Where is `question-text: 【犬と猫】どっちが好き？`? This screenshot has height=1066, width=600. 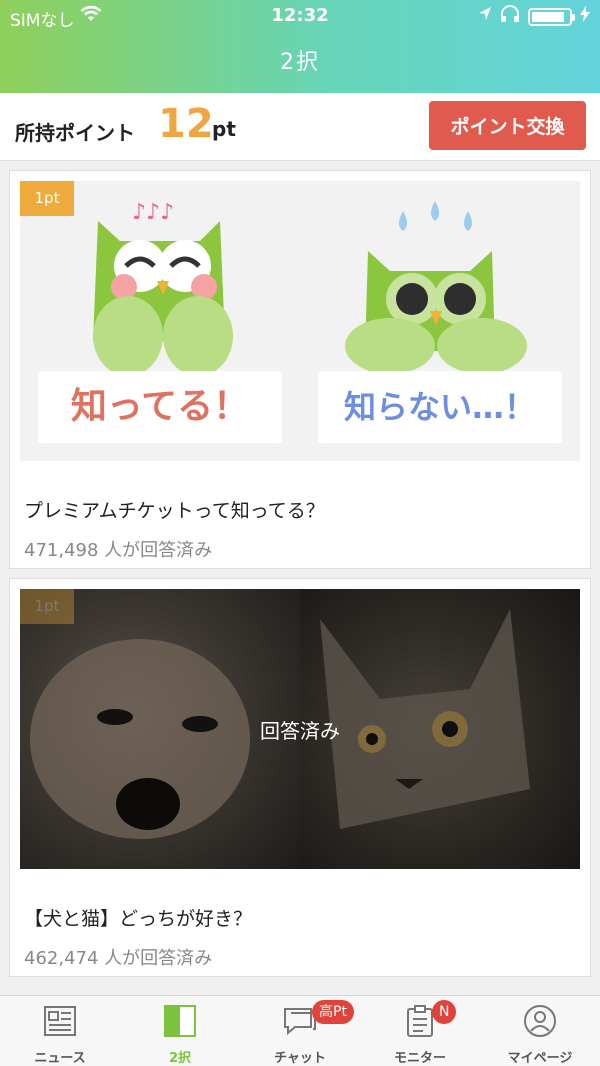 question-text: 【犬と猫】どっちが好き？ is located at coordinates (138, 919).